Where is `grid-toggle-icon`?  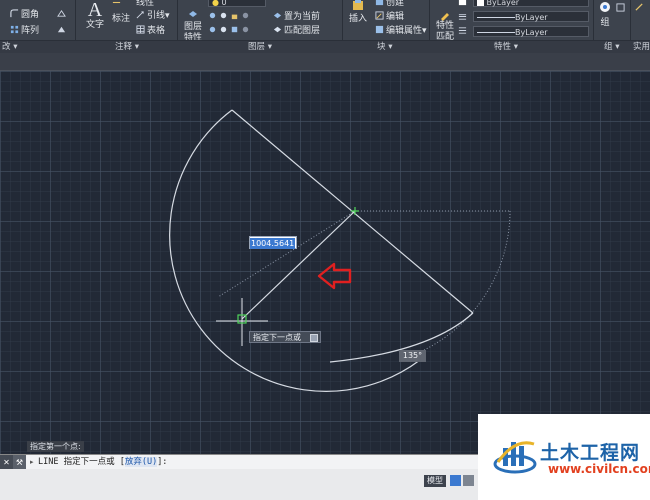
grid-toggle-icon is located at coordinates (455, 480).